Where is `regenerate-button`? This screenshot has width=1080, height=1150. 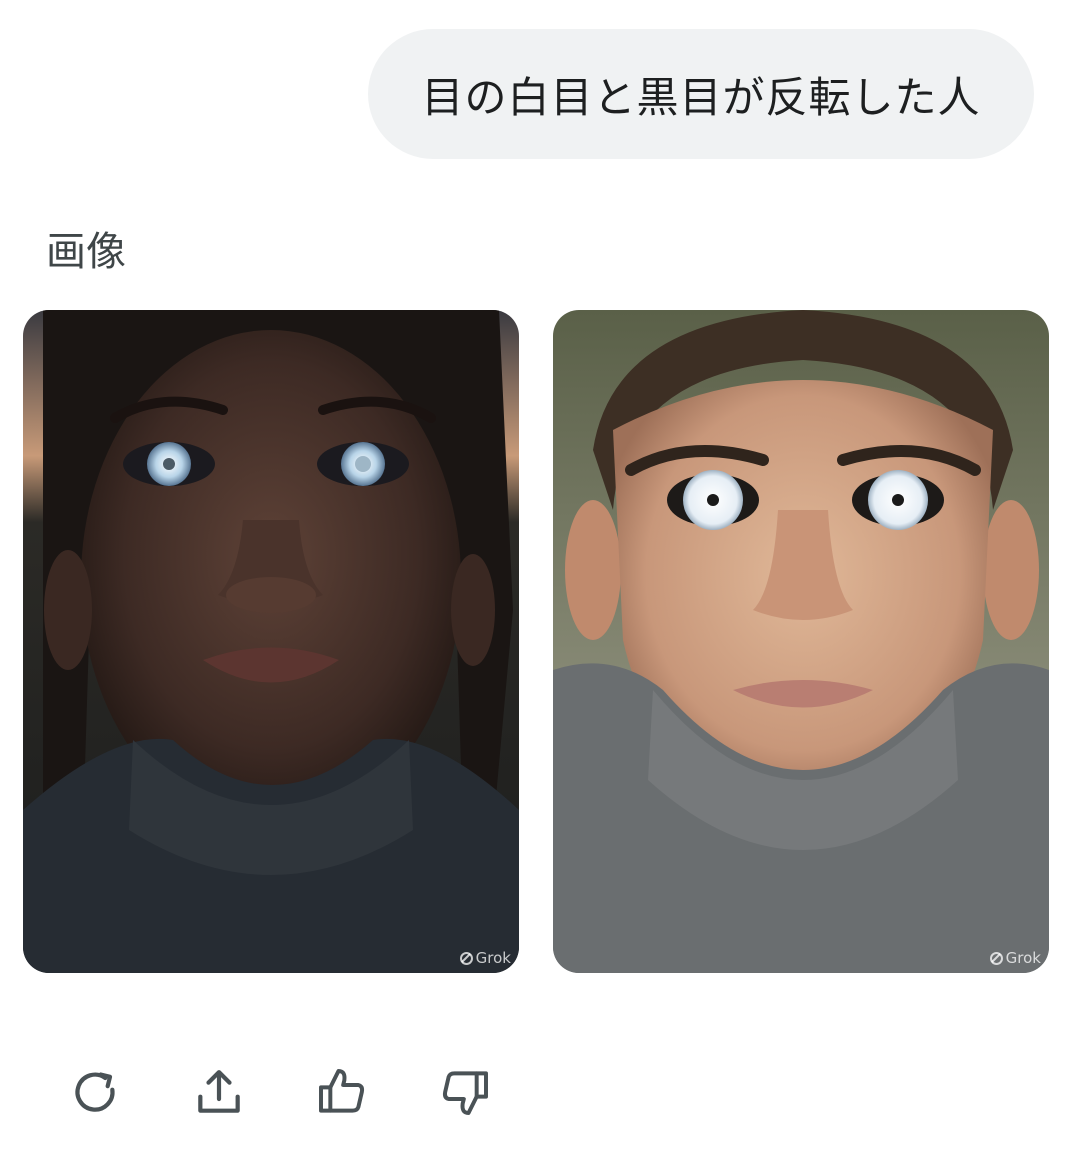
regenerate-button is located at coordinates (96, 1092).